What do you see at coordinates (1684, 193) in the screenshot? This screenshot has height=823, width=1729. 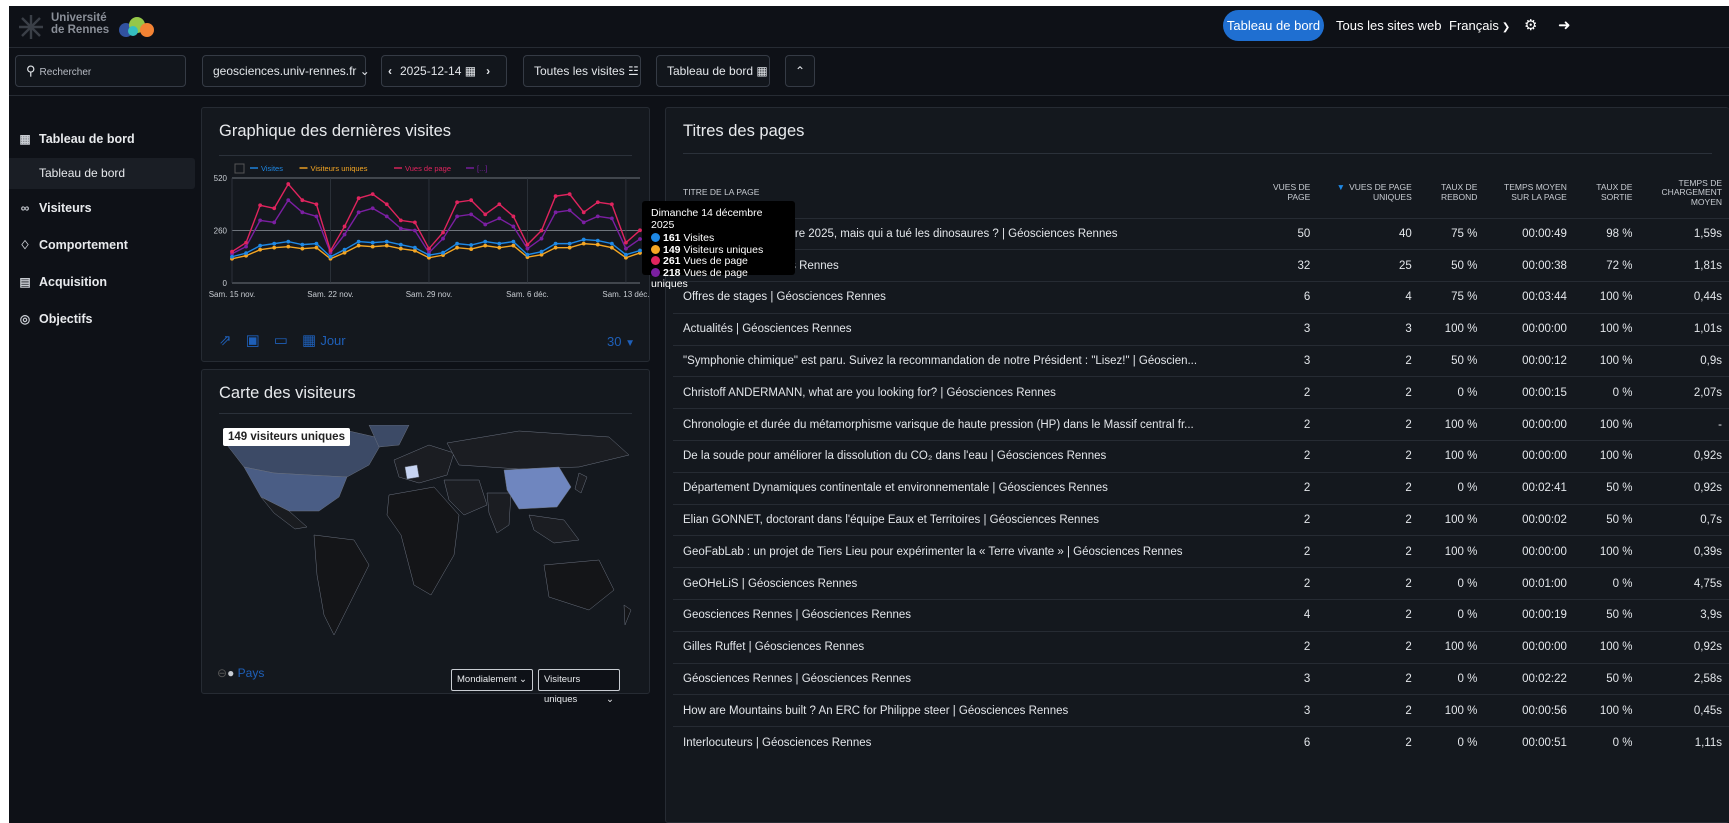 I see `column-header: TEMPS DE CHARGEMENT MOYEN` at bounding box center [1684, 193].